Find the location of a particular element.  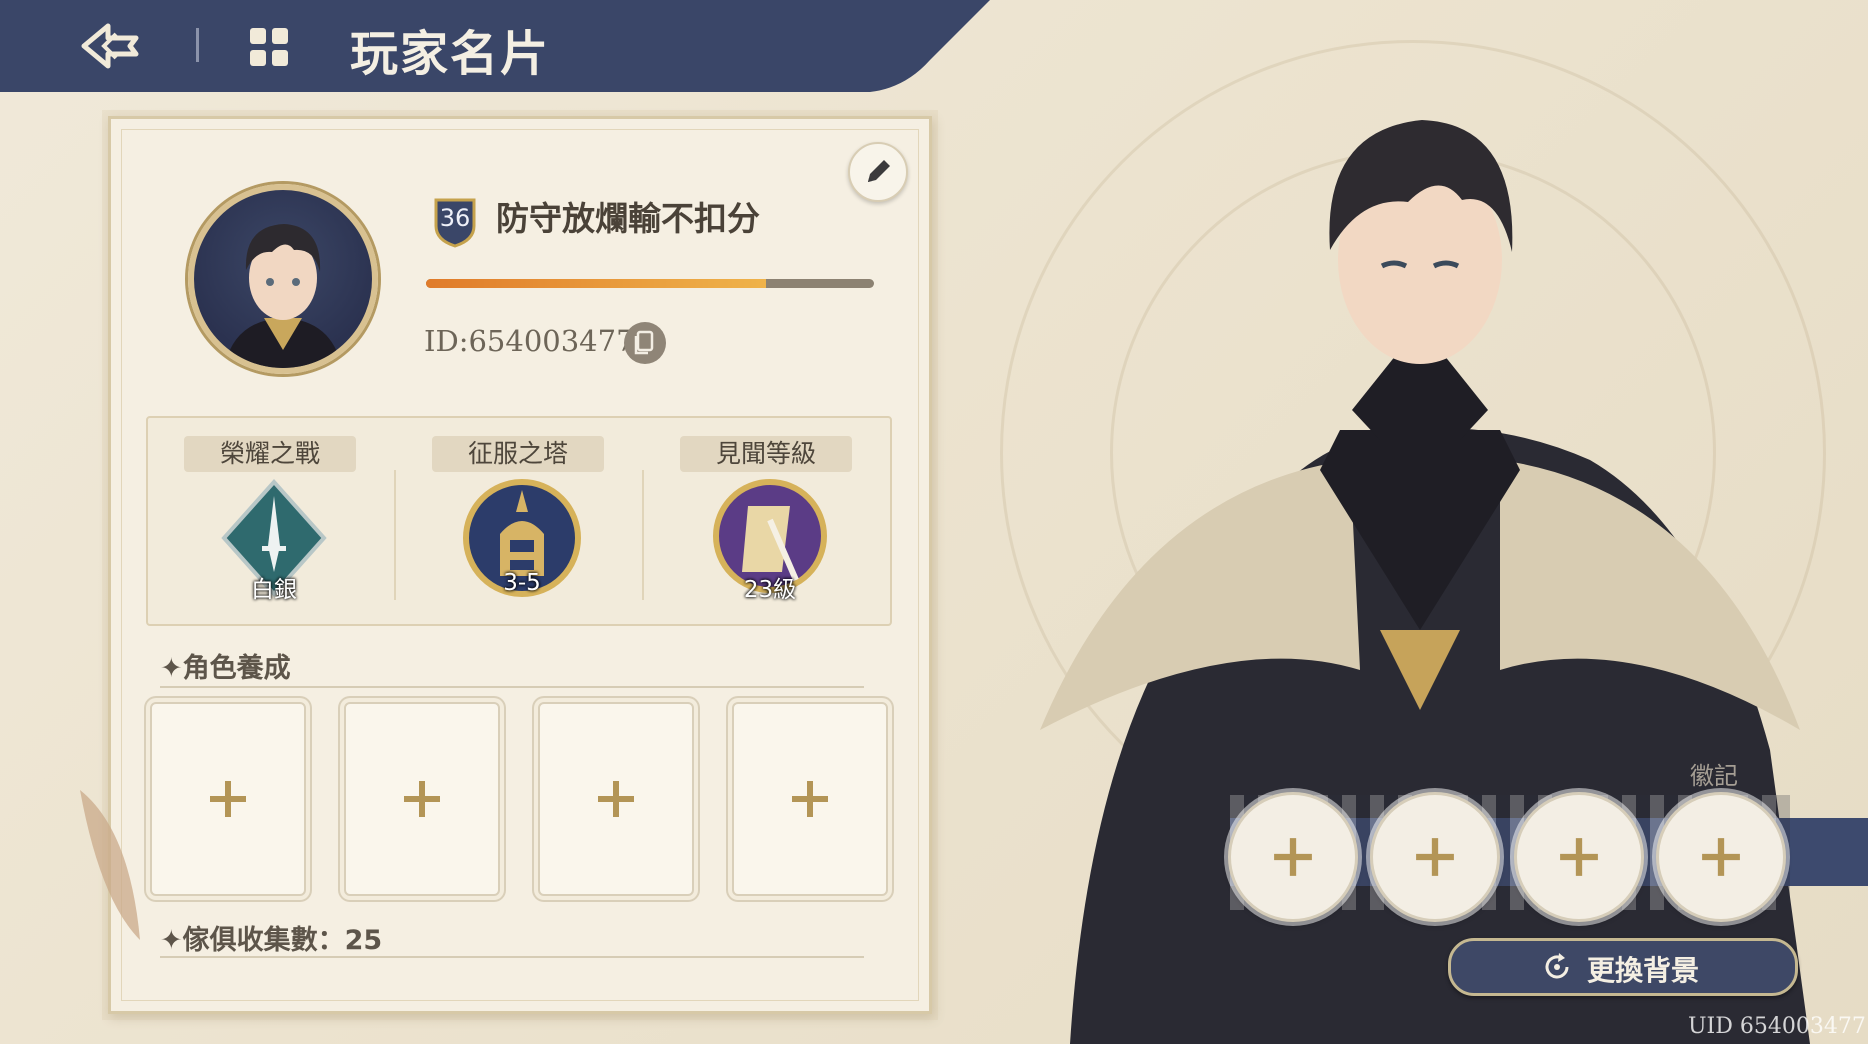

stat-label: 見聞等級 is located at coordinates (766, 454).